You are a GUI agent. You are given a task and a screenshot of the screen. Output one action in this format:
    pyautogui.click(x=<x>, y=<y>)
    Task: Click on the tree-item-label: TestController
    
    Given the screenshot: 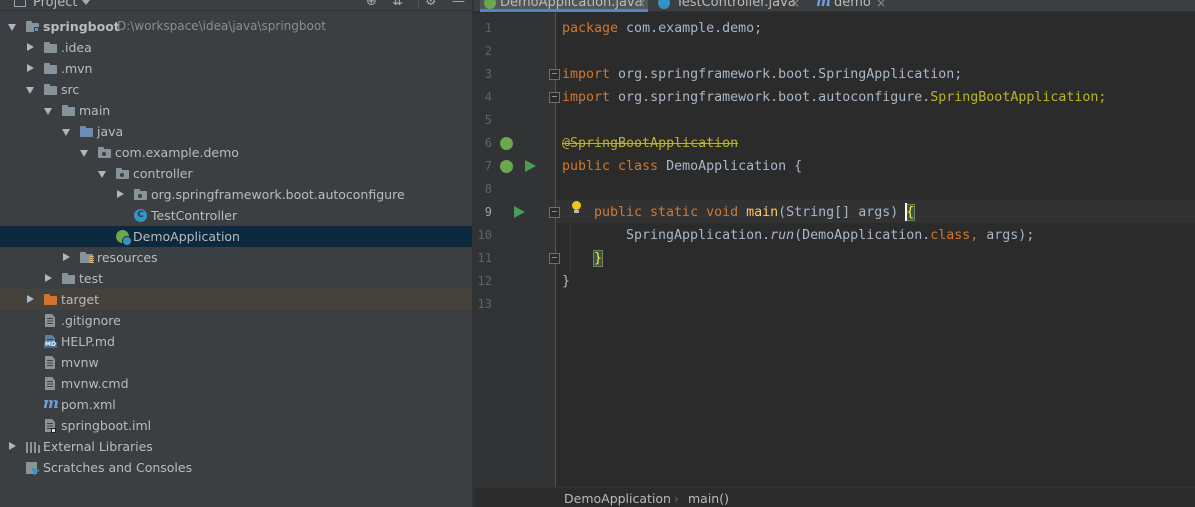 What is the action you would take?
    pyautogui.click(x=194, y=215)
    